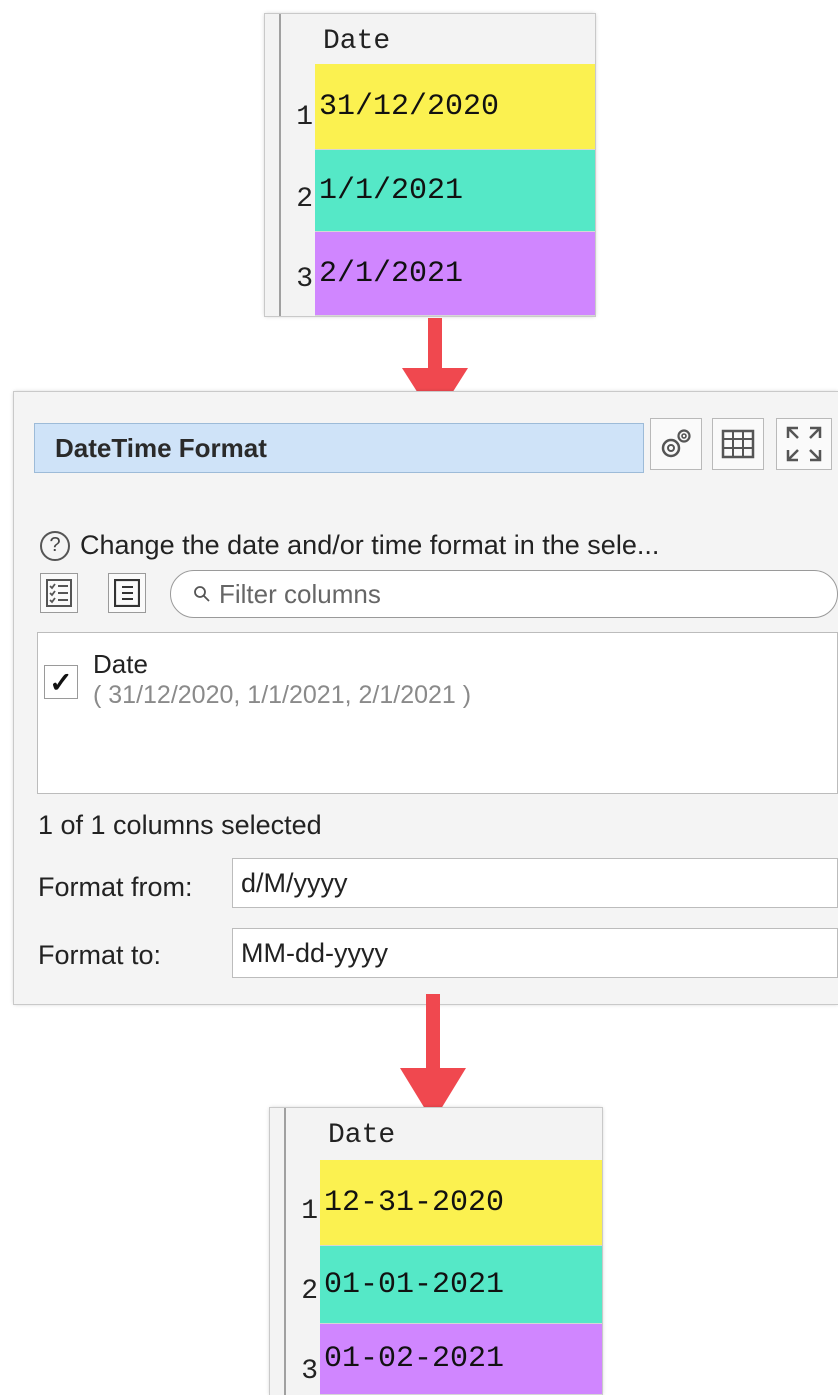  I want to click on search-icon, so click(202, 594).